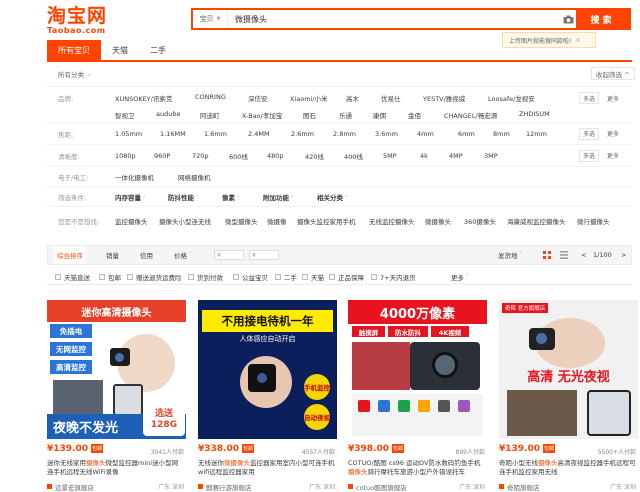  I want to click on brand-option: ZHDISUM, so click(534, 114).